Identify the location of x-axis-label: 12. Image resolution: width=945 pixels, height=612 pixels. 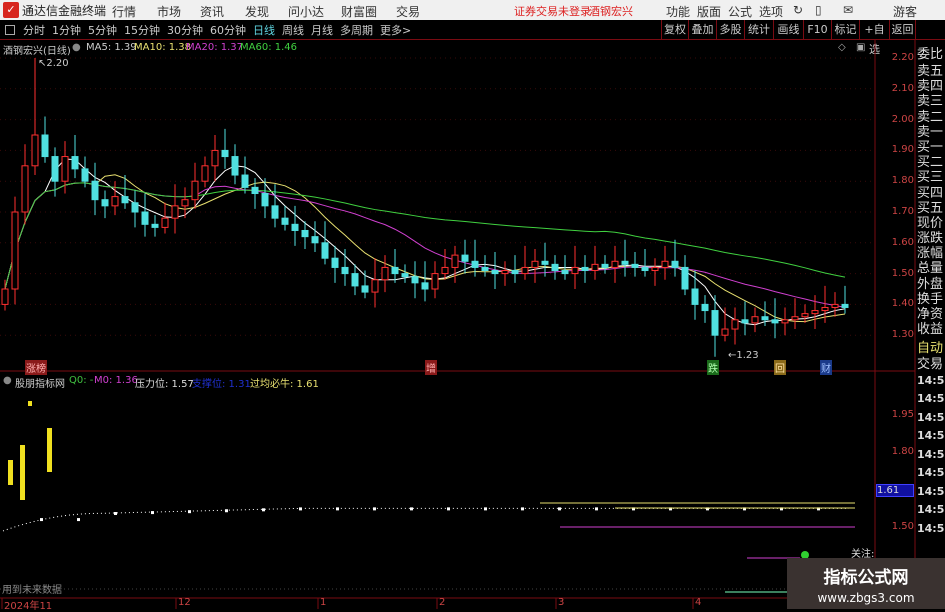
(184, 602).